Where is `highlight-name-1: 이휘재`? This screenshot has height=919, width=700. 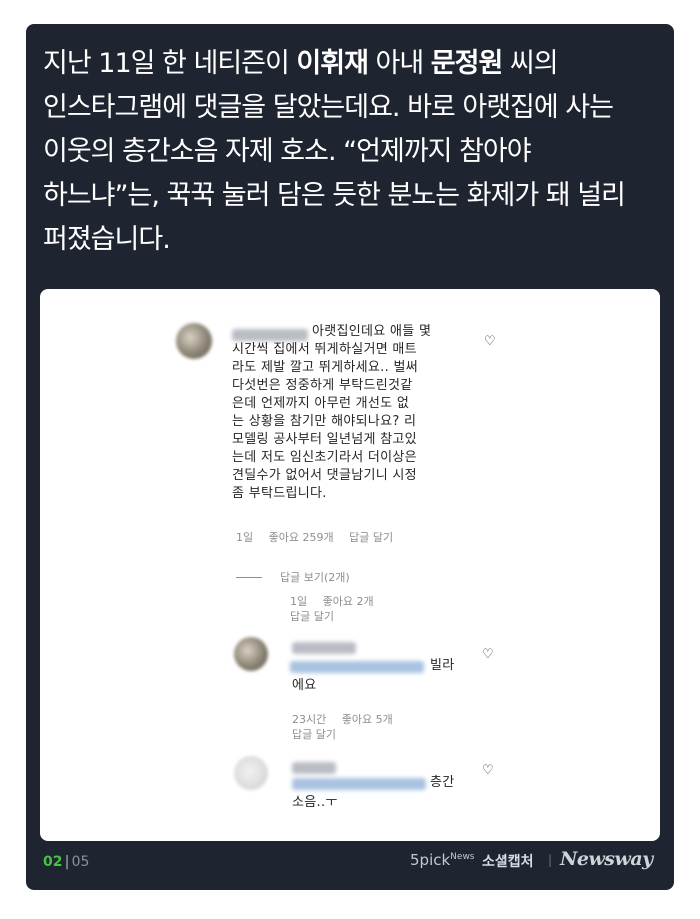
highlight-name-1: 이휘재 is located at coordinates (332, 63).